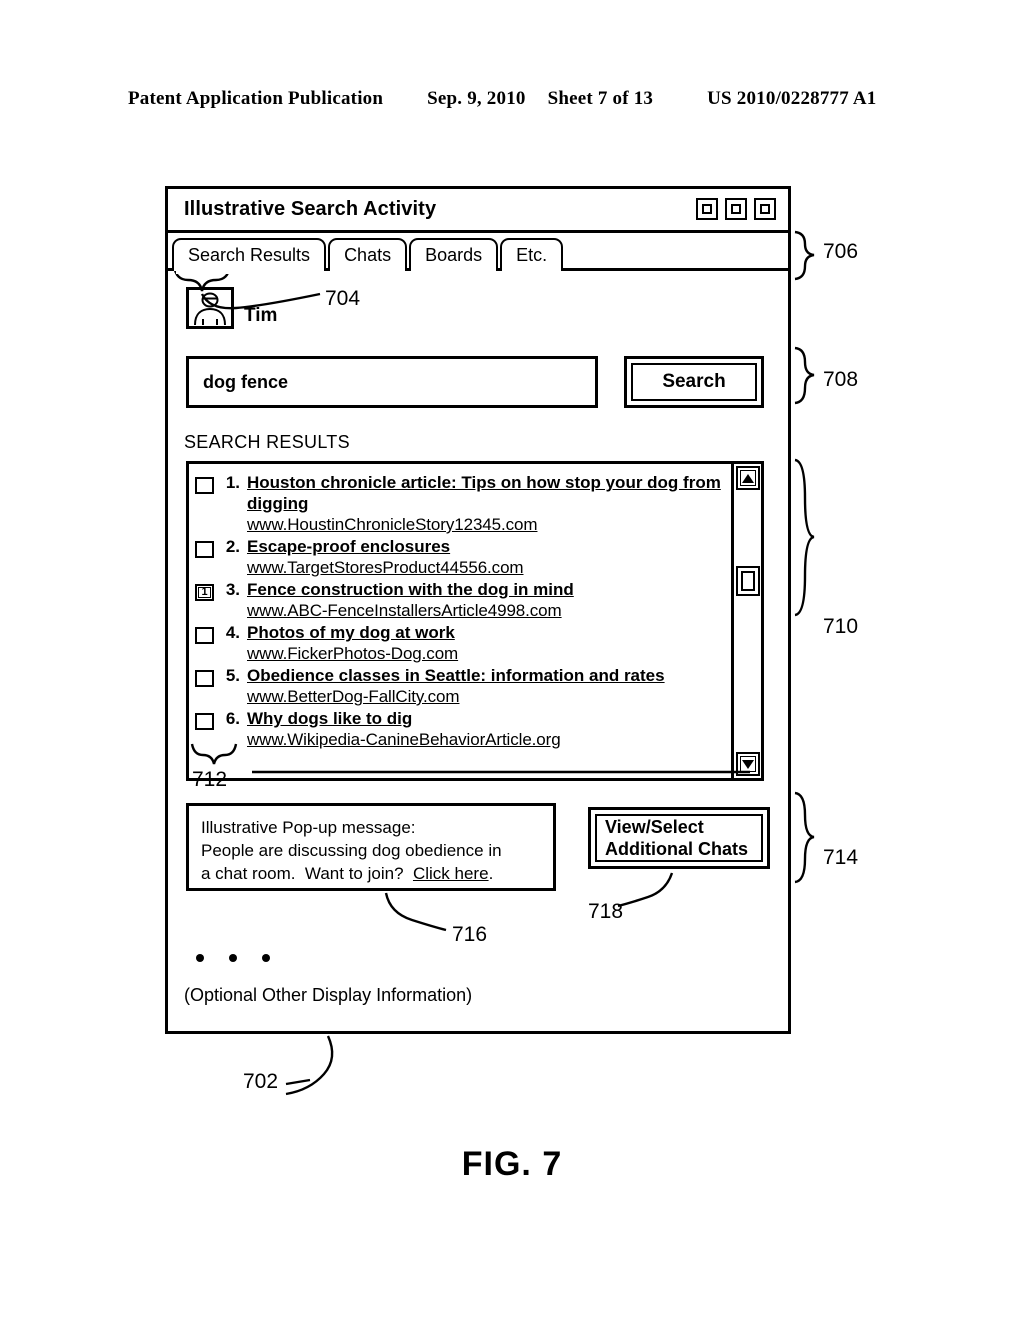  What do you see at coordinates (487, 610) in the screenshot?
I see `result-url-link: www.ABC-FenceInstallersArticle4998.com` at bounding box center [487, 610].